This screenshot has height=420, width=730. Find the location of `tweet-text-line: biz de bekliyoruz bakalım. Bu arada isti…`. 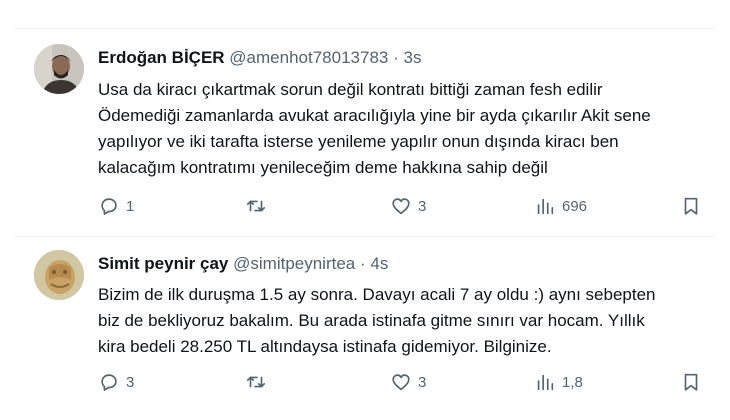

tweet-text-line: biz de bekliyoruz bakalım. Bu arada isti… is located at coordinates (371, 320).